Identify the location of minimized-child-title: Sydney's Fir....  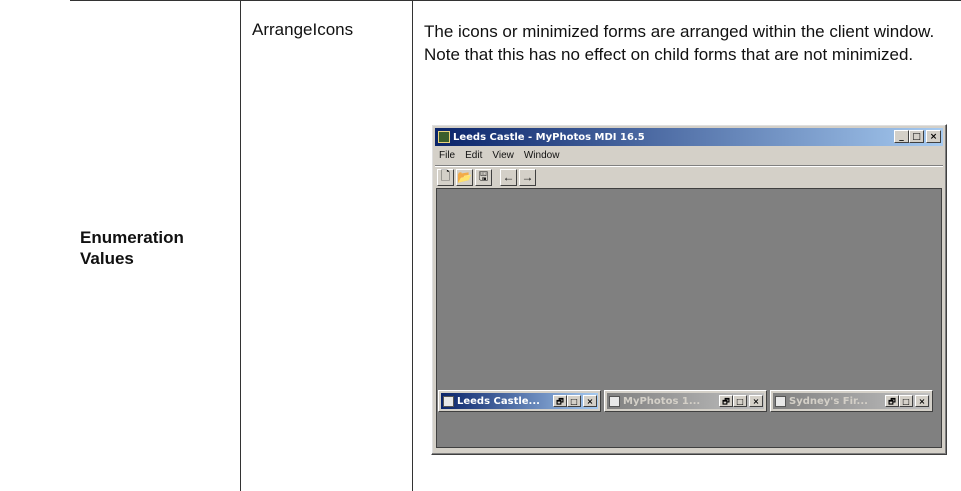
(828, 401).